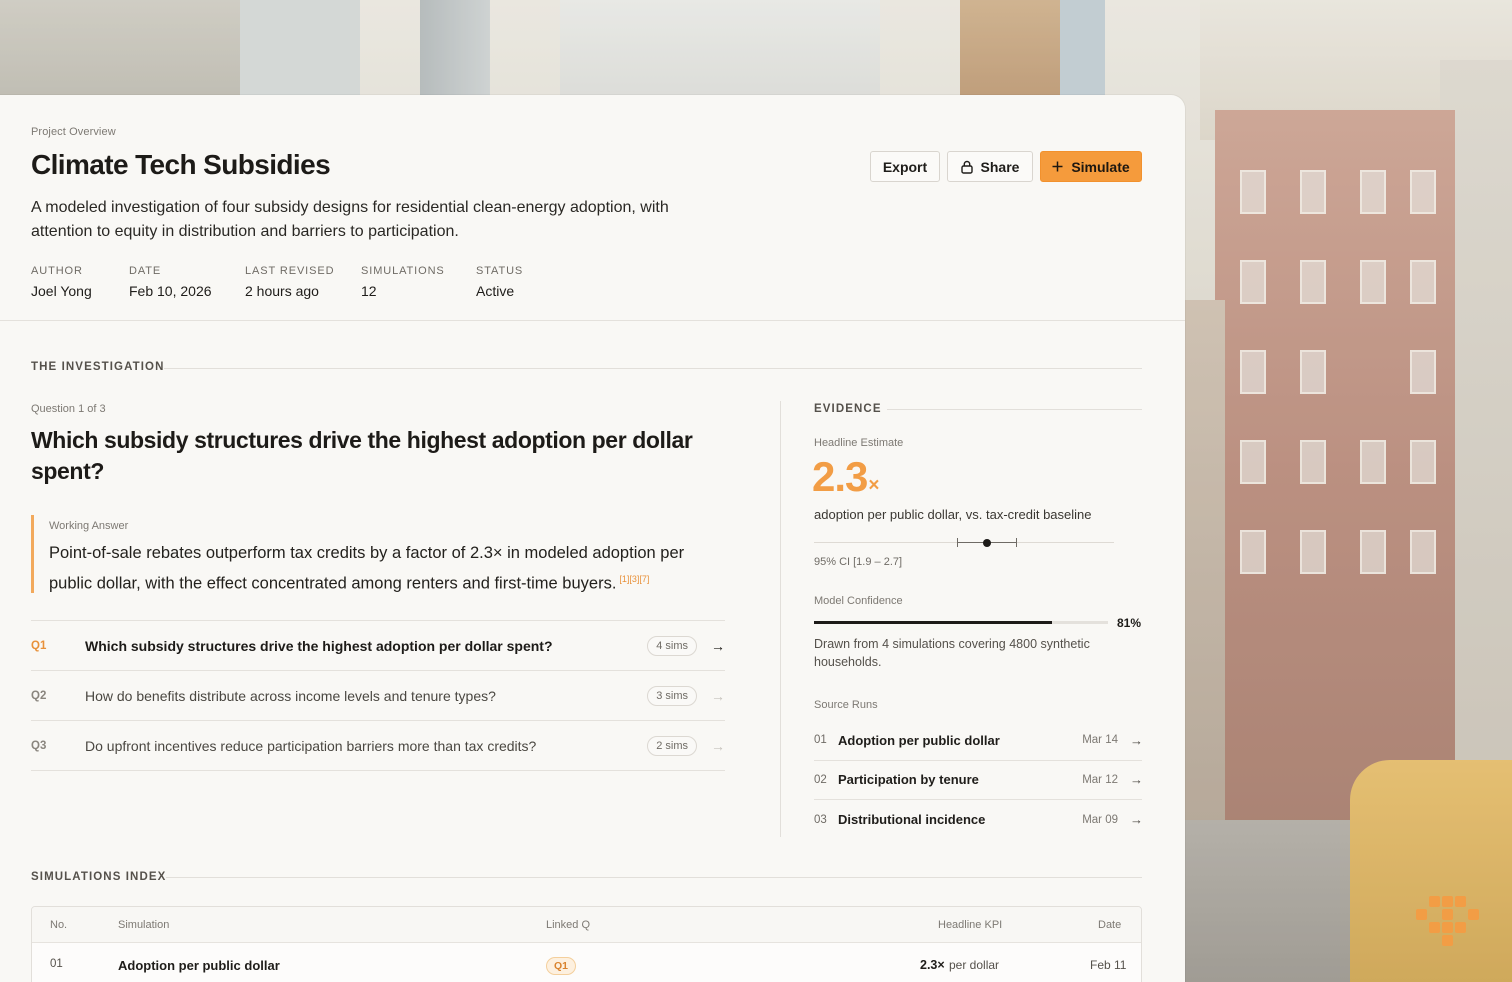 The height and width of the screenshot is (982, 1512). What do you see at coordinates (181, 164) in the screenshot?
I see `page-title: Climate Tech Subsidies` at bounding box center [181, 164].